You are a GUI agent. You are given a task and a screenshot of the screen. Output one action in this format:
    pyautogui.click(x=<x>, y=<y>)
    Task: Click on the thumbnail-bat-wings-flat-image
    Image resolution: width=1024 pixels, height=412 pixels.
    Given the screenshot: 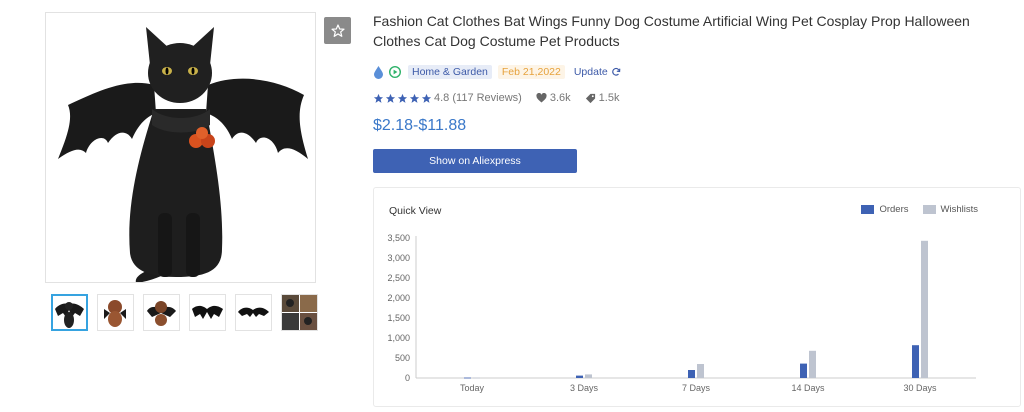 What is the action you would take?
    pyautogui.click(x=253, y=312)
    